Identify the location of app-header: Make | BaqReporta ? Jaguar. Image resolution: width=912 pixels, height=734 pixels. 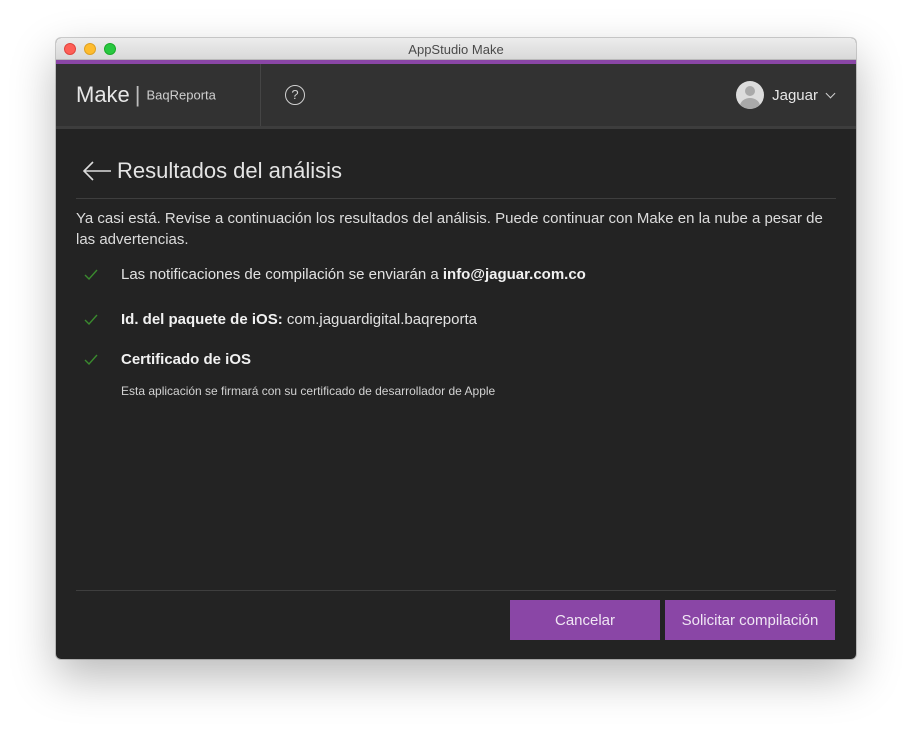
(456, 95).